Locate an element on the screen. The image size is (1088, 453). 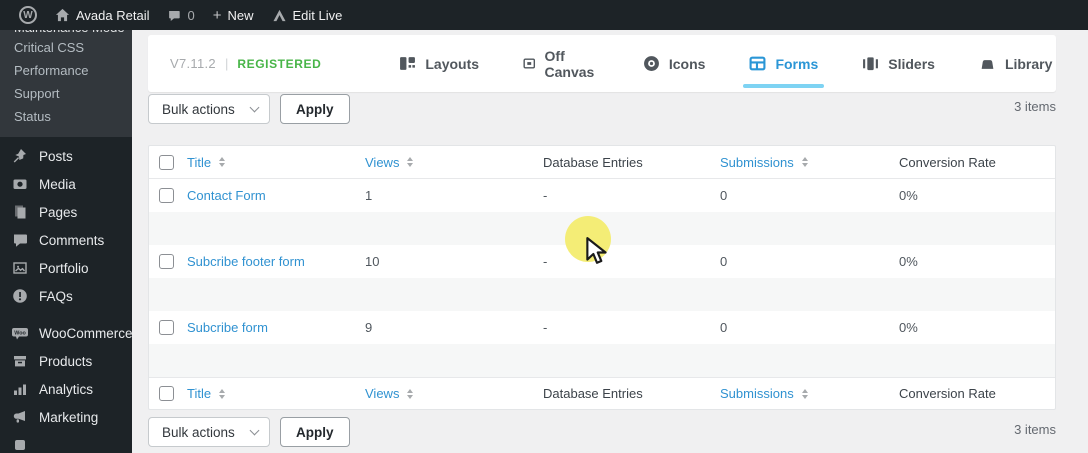
edit-live-link: Edit Live is located at coordinates (307, 15).